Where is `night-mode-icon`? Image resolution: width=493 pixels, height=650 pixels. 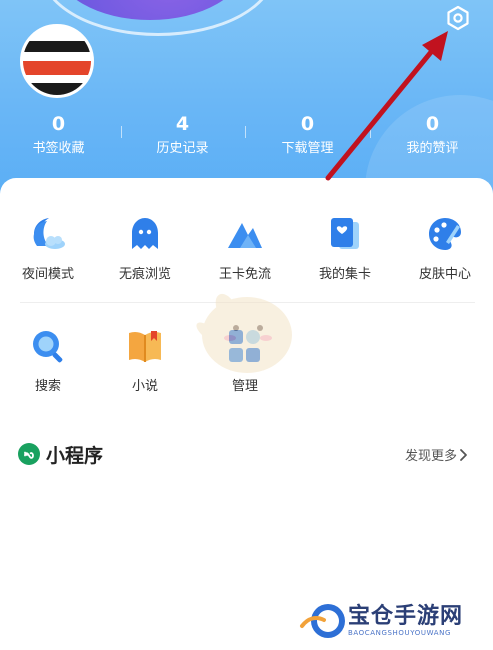
night-mode-icon is located at coordinates (49, 233).